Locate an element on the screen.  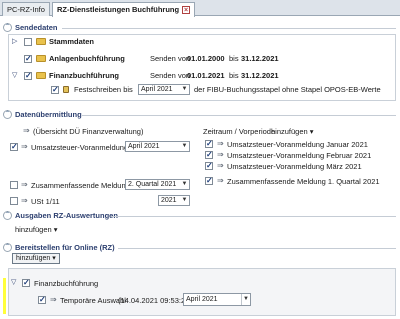
ust-select: 2021 ▼ is located at coordinates (174, 200).